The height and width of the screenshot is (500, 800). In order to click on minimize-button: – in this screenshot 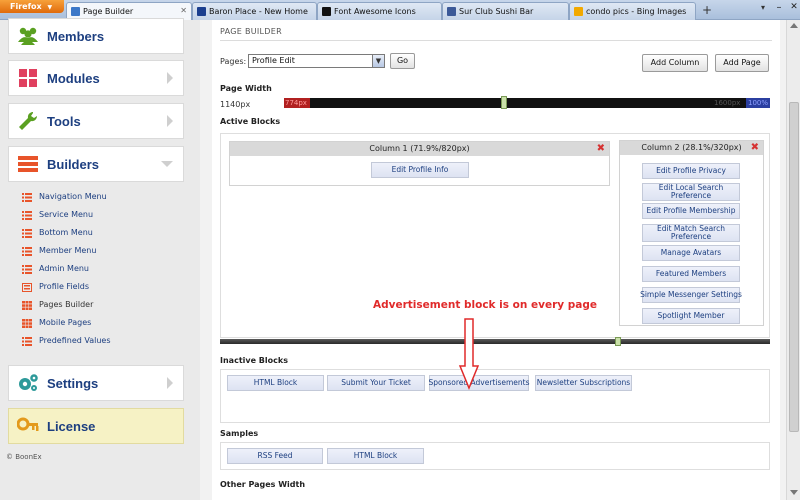, I will do `click(779, 9)`.